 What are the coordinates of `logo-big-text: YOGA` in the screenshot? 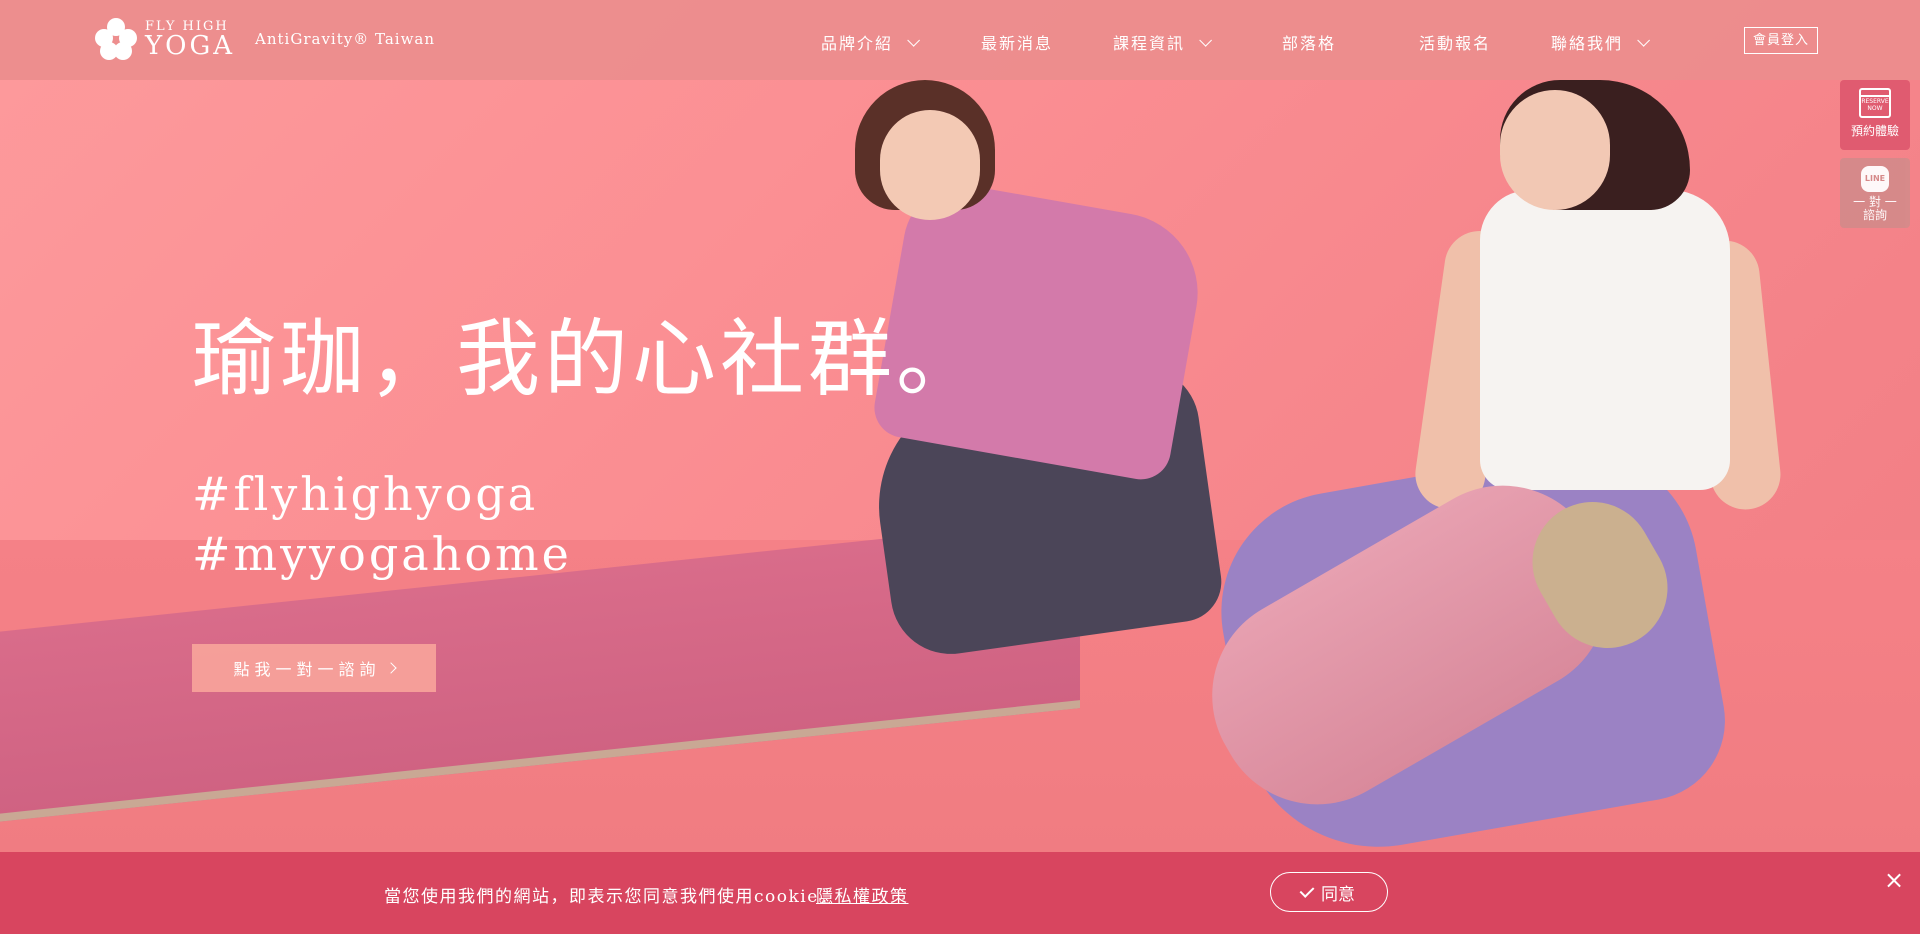 It's located at (190, 45).